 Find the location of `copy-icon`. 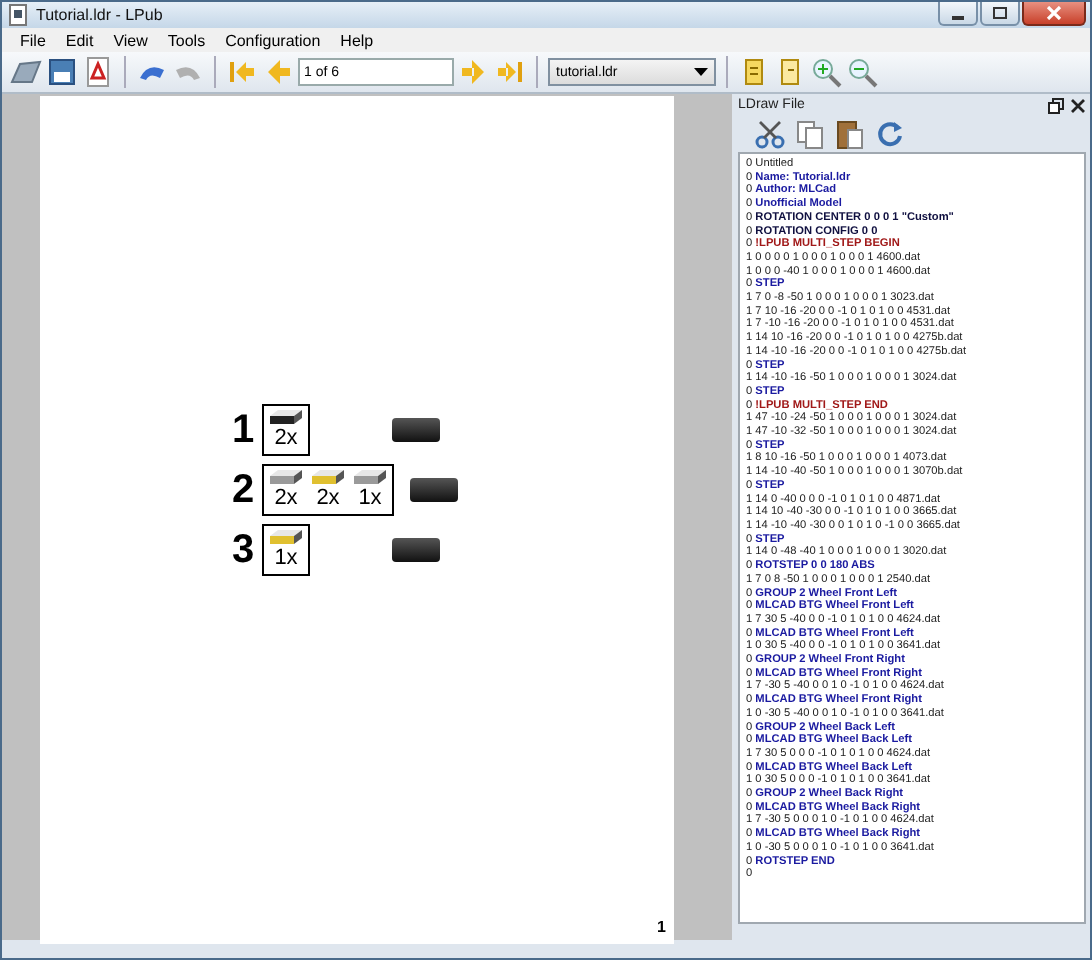

copy-icon is located at coordinates (810, 134).